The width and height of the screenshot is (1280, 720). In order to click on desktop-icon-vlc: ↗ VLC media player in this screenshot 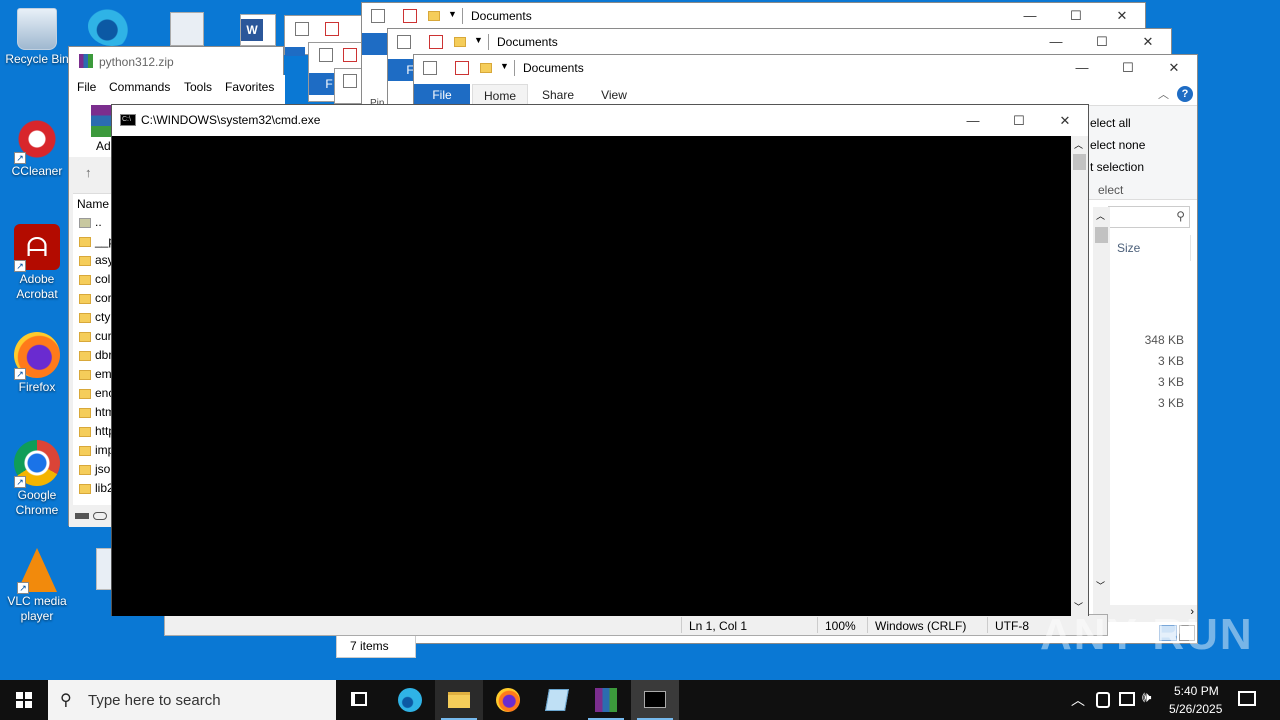, I will do `click(37, 586)`.